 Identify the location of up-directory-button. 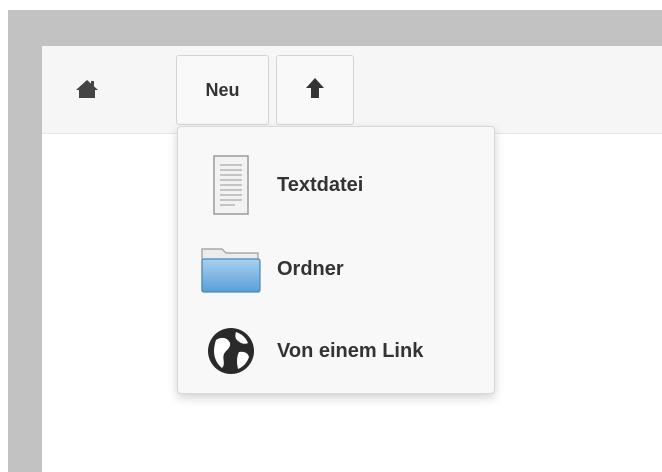
(315, 90).